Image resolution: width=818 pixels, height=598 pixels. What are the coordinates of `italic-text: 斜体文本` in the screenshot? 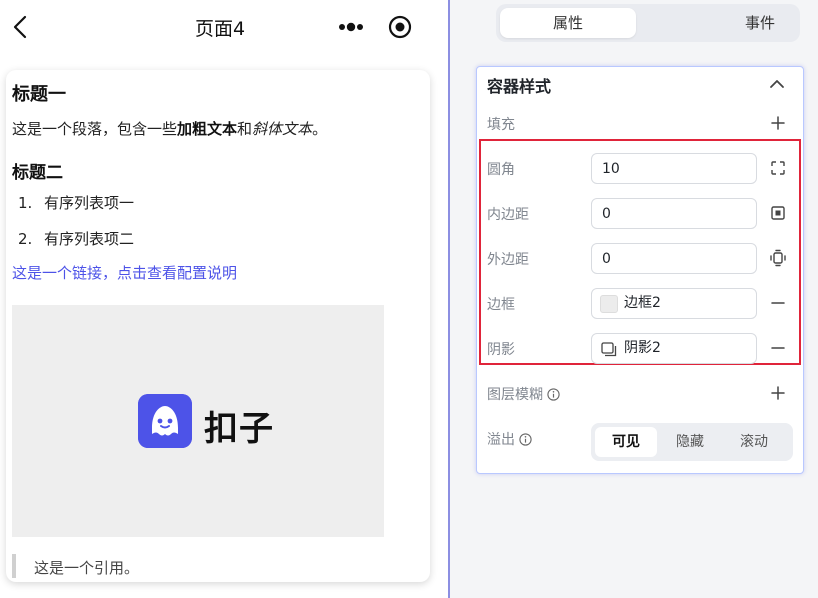 It's located at (282, 129).